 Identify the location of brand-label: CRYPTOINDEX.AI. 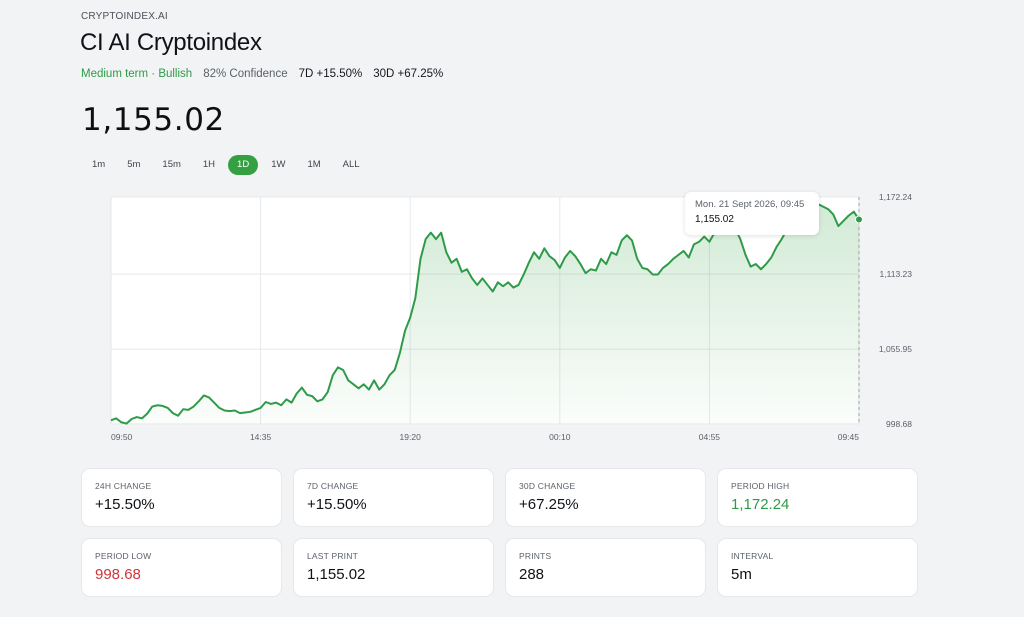
(124, 16).